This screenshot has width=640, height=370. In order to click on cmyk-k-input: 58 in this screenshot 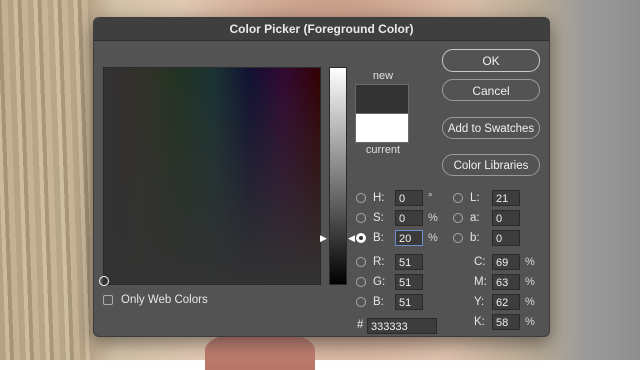, I will do `click(506, 322)`.